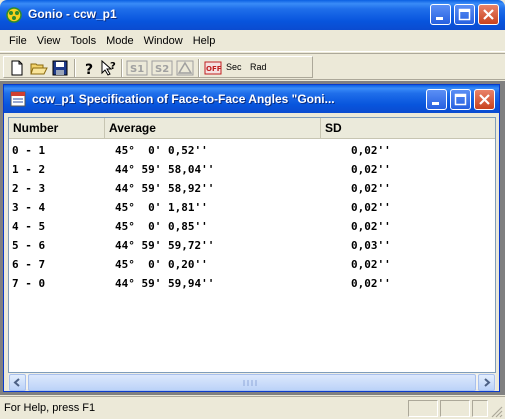  Describe the element at coordinates (165, 169) in the screenshot. I see `cell-average: 44° 59' 58,04''` at that location.